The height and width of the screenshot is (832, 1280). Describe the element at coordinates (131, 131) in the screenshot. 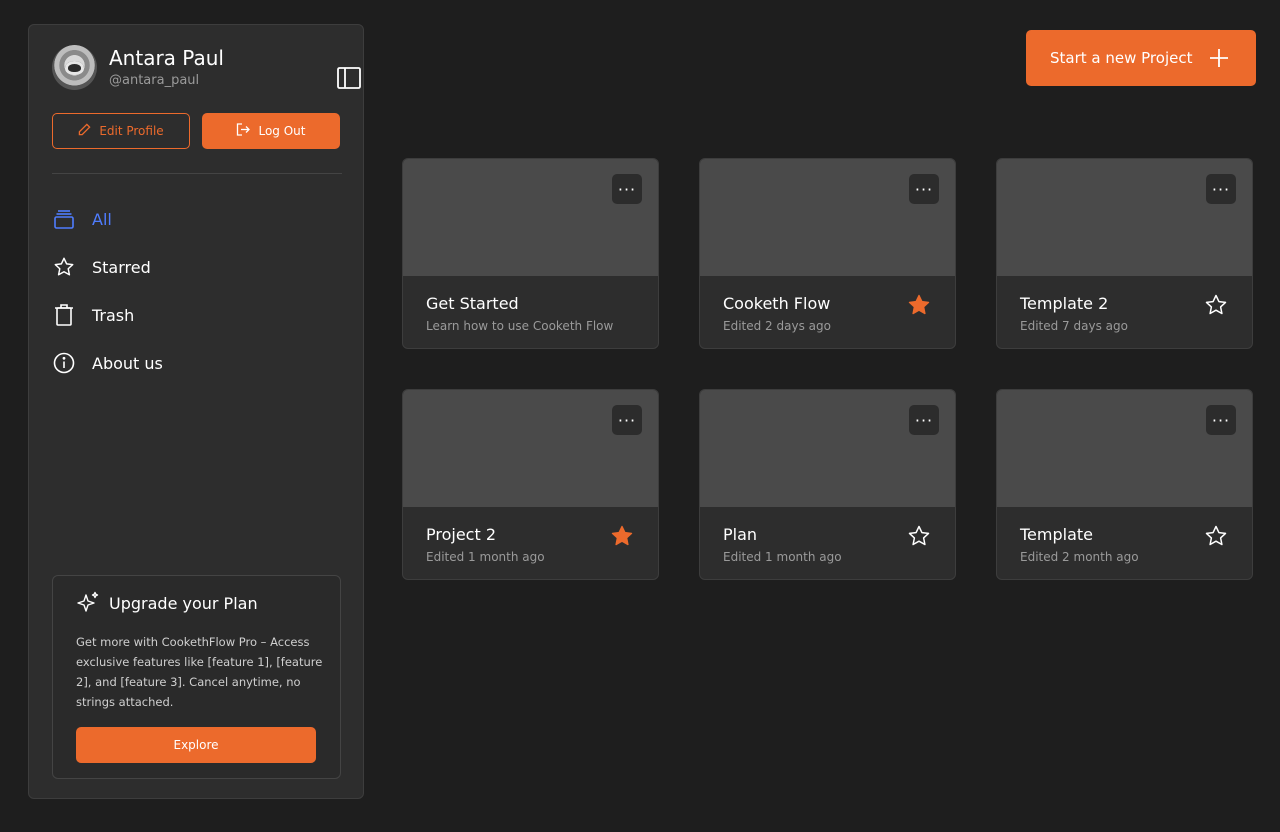

I see `edit-profile-label: Edit Profile` at that location.